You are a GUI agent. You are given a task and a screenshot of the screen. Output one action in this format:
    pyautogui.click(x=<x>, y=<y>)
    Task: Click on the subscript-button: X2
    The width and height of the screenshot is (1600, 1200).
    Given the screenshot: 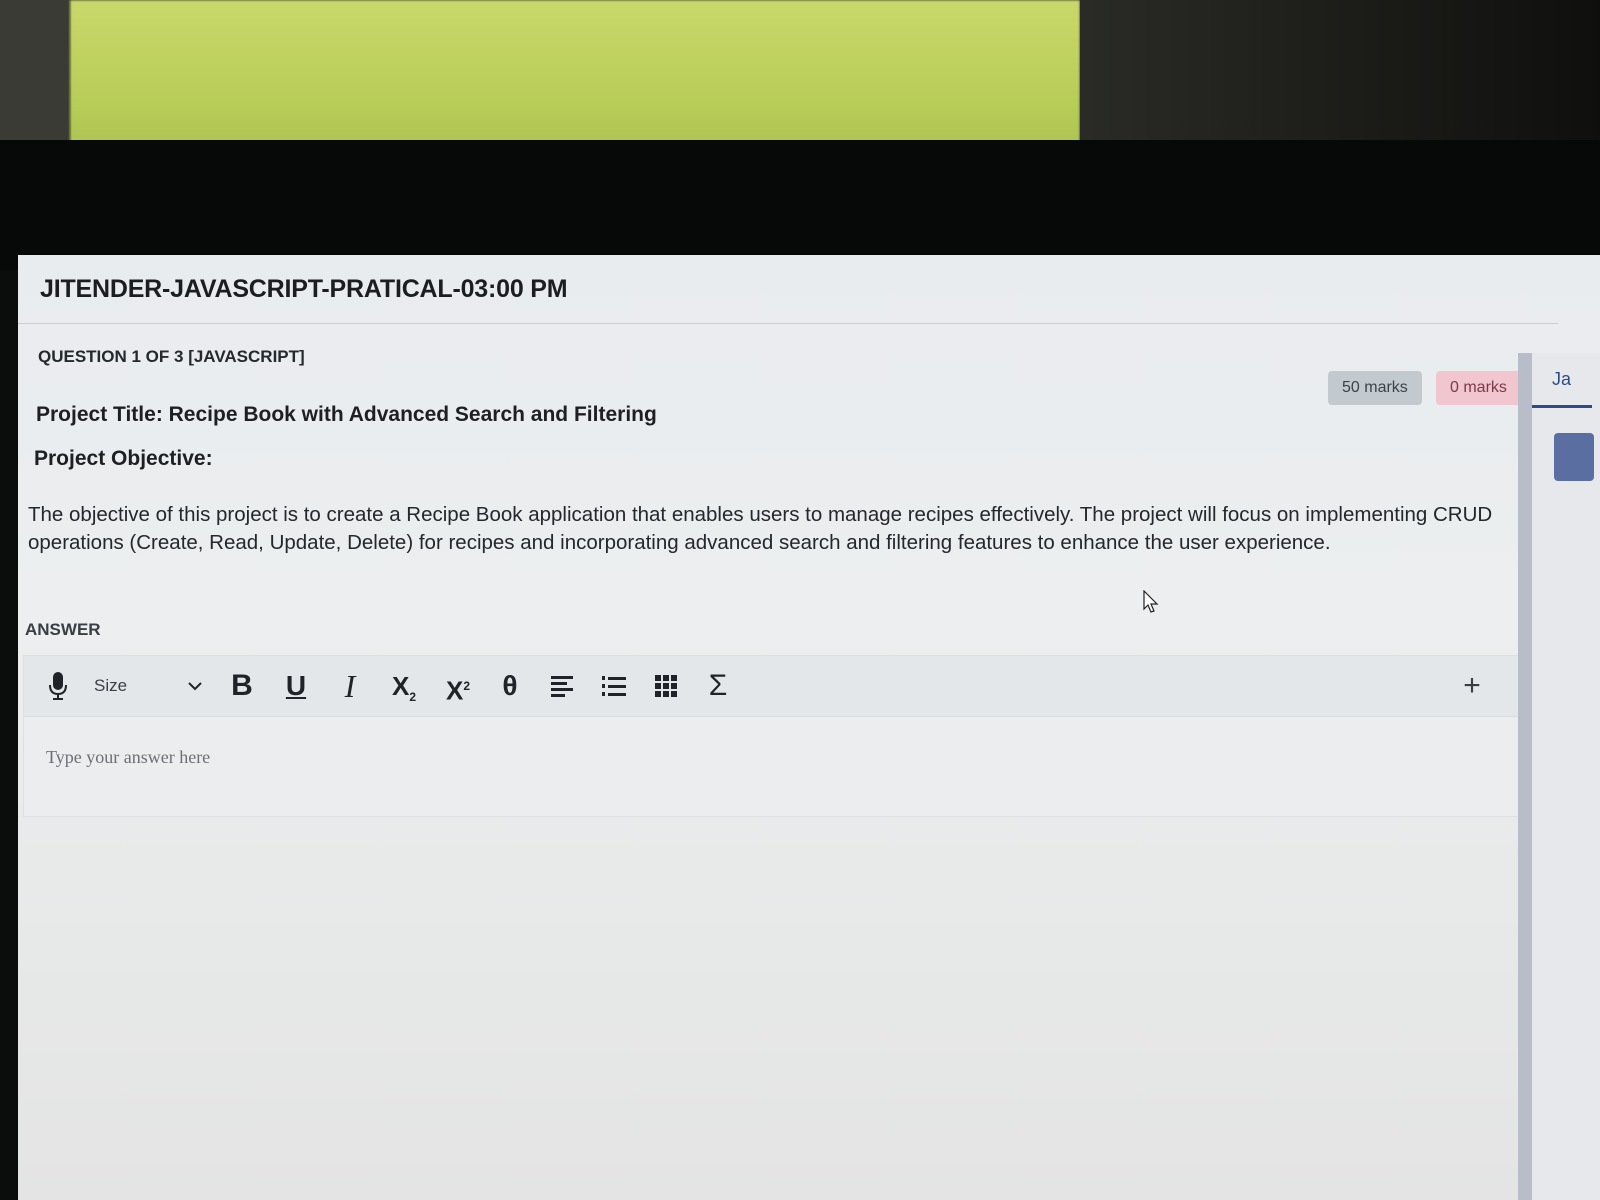 What is the action you would take?
    pyautogui.click(x=404, y=686)
    